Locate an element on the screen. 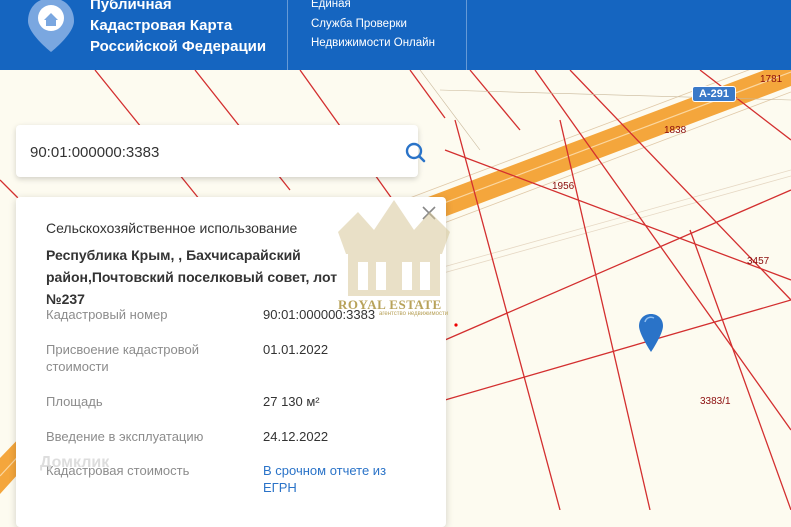  search-bar is located at coordinates (217, 151).